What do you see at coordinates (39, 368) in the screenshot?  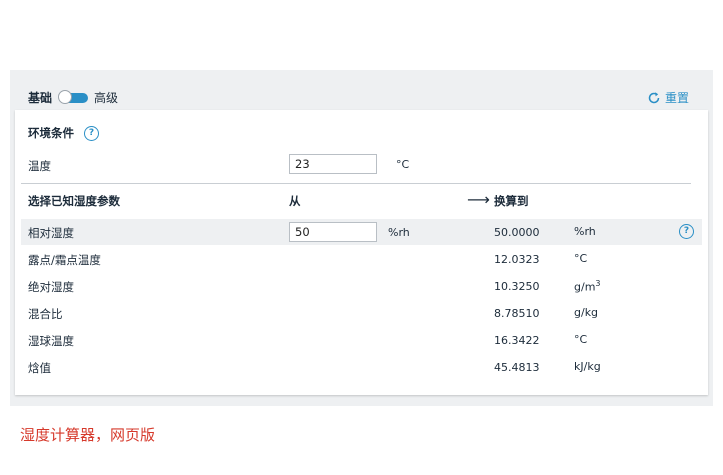 I see `param-name: 焓值` at bounding box center [39, 368].